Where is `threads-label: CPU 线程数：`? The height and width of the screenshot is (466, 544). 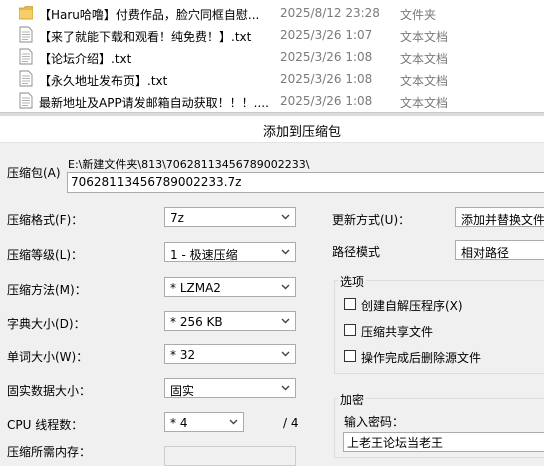
threads-label: CPU 线程数： is located at coordinates (45, 425).